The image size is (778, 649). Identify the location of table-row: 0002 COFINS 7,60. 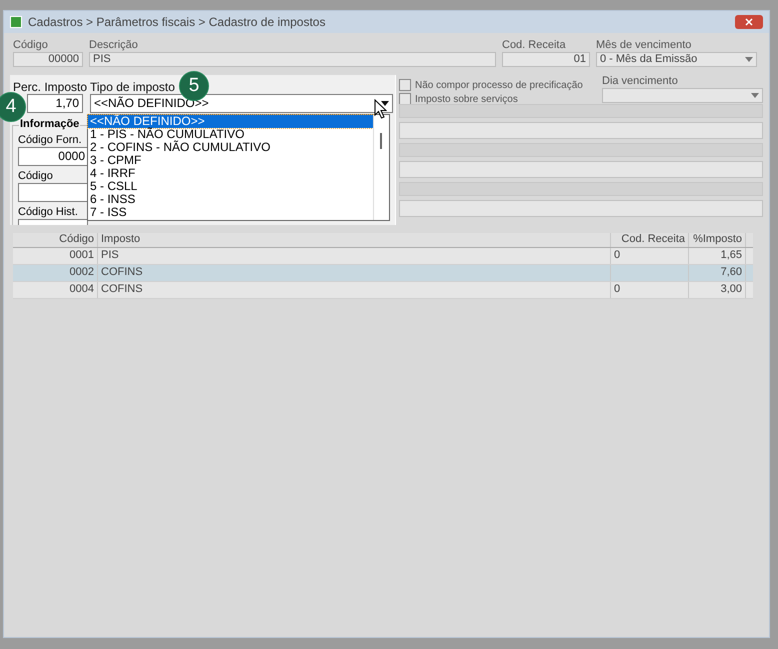
(383, 273).